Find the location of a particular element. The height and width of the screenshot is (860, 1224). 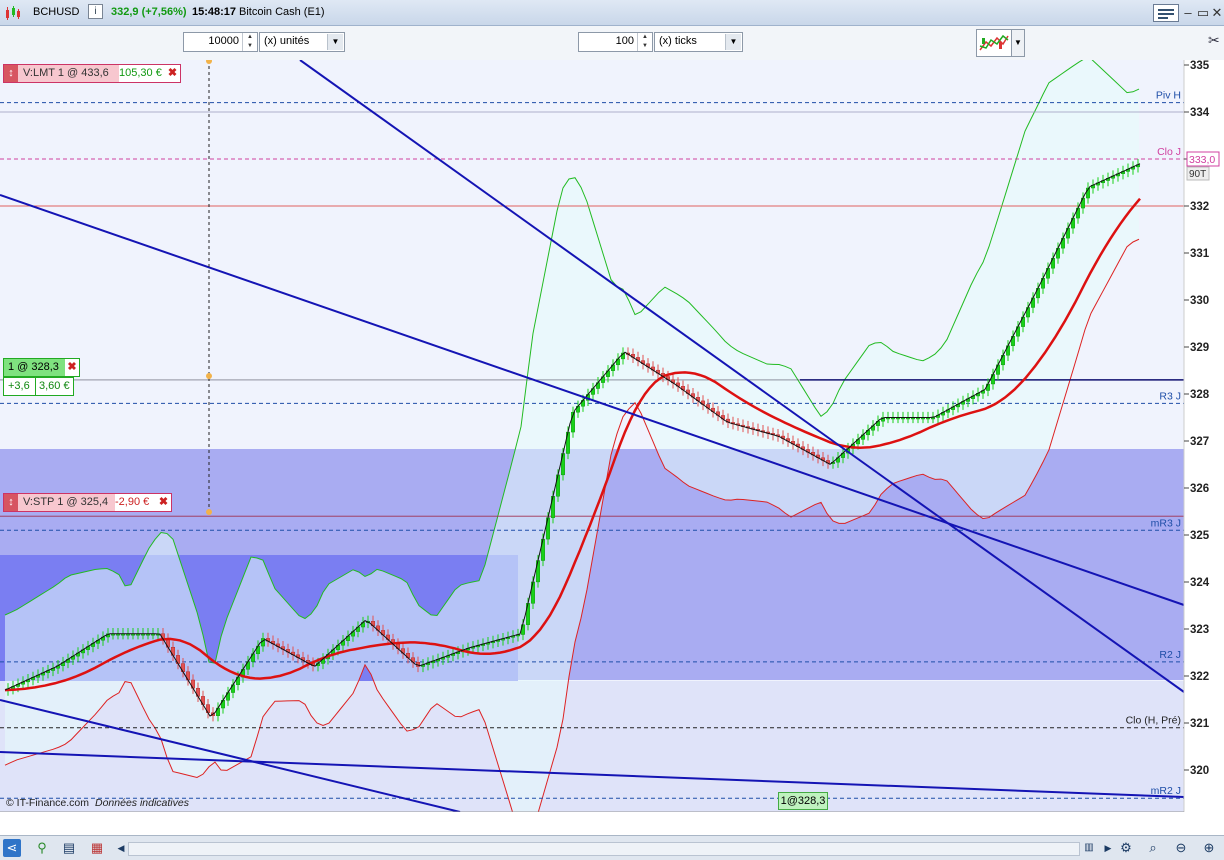

price-tick-label: 330 is located at coordinates (1199, 301).